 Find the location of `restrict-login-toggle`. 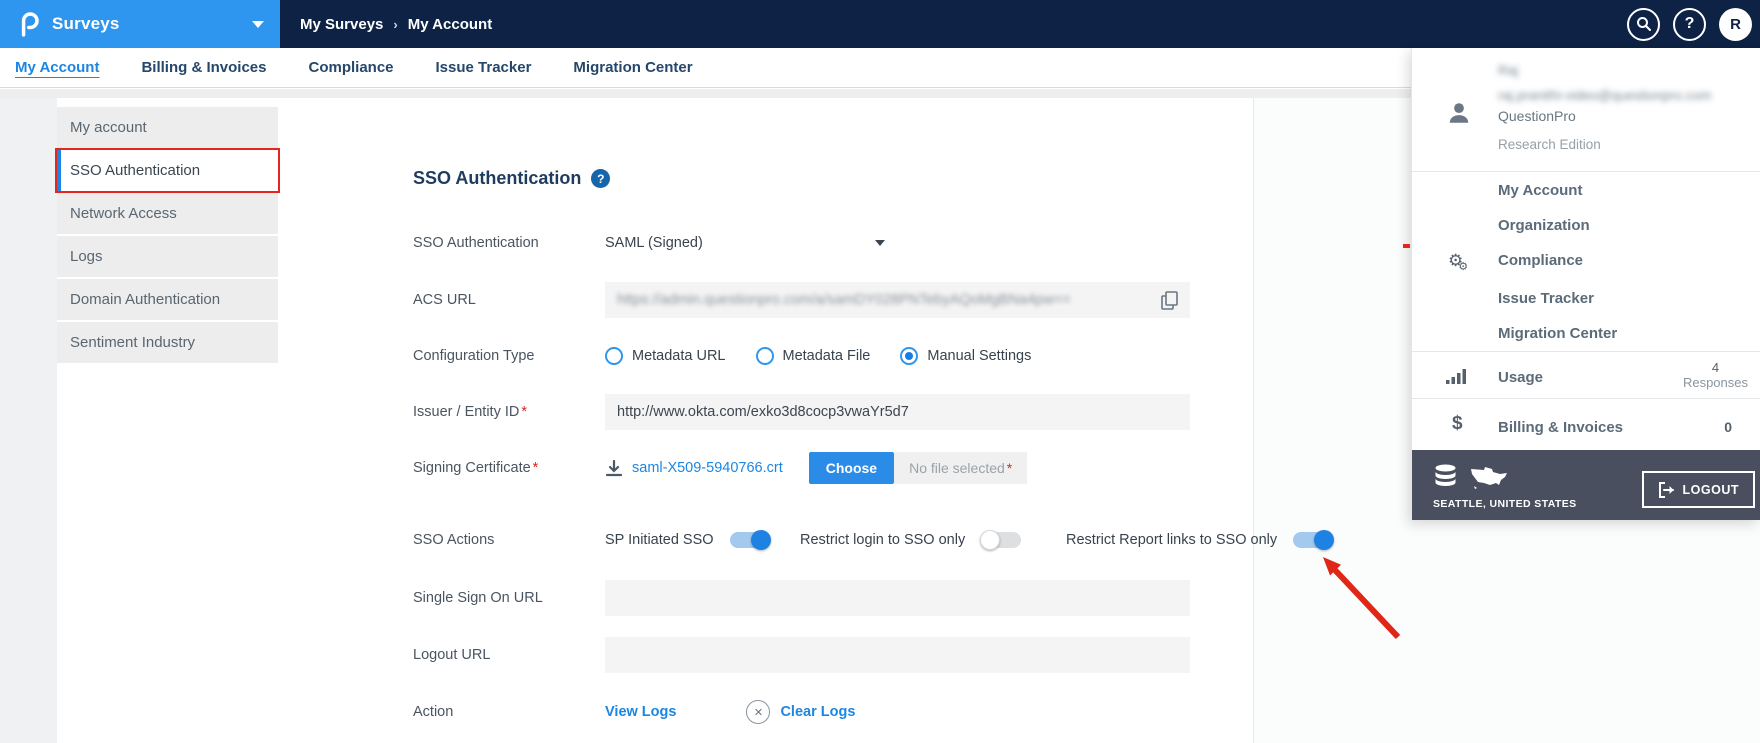

restrict-login-toggle is located at coordinates (1001, 540).